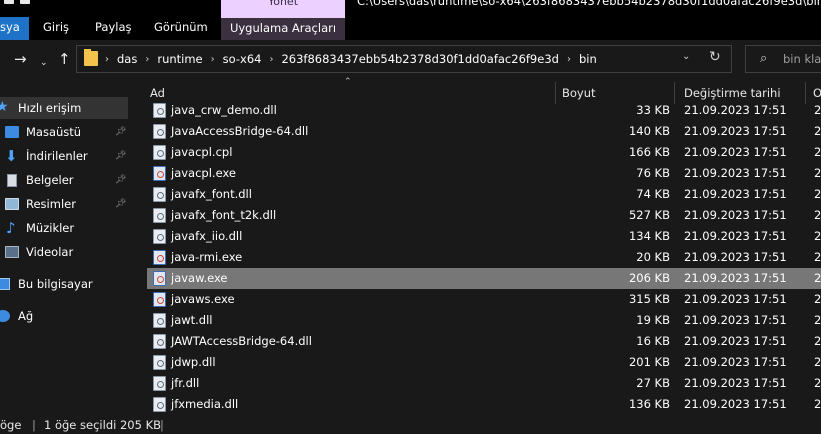  What do you see at coordinates (653, 257) in the screenshot?
I see `file-size: 20 KB` at bounding box center [653, 257].